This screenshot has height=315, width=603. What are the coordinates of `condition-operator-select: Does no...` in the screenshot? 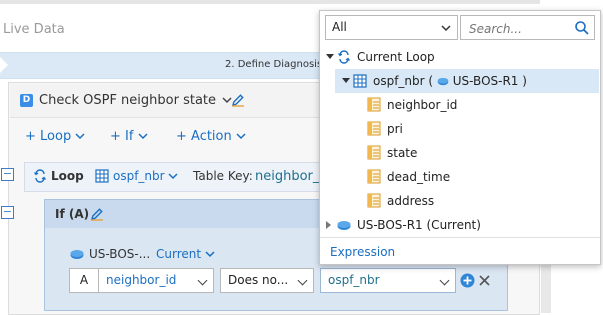 It's located at (267, 280).